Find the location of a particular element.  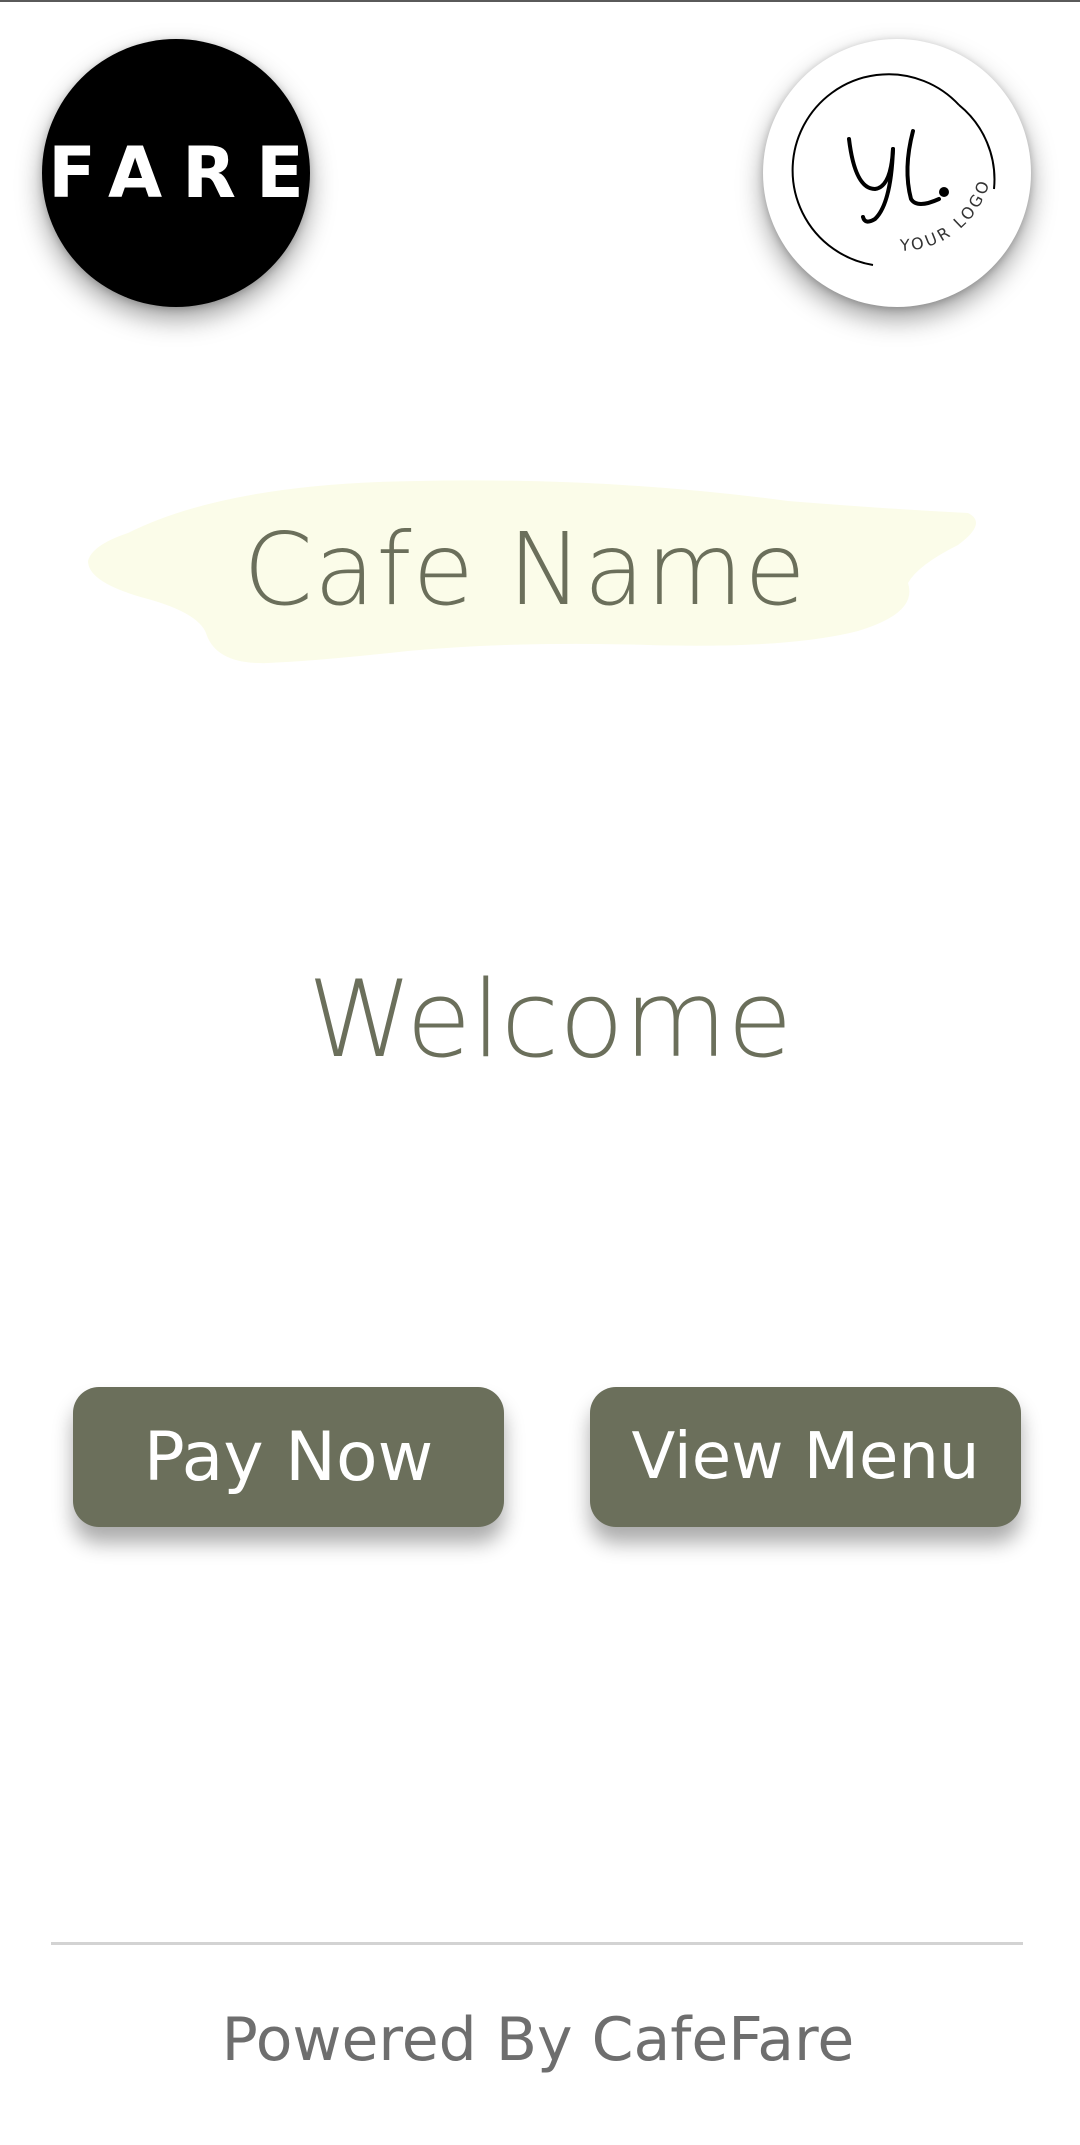

fare-logo: FARE is located at coordinates (176, 173).